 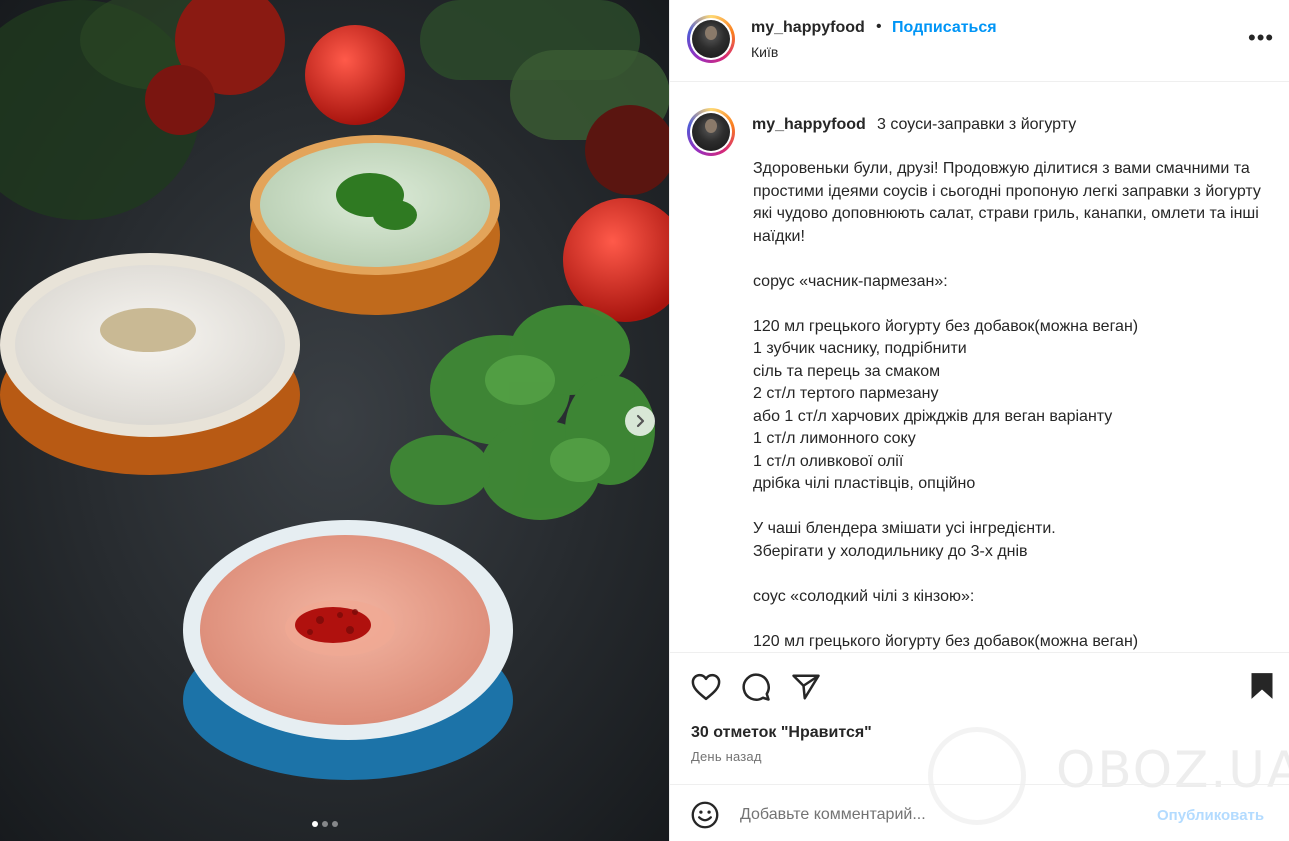 I want to click on next-image-button, so click(x=640, y=421).